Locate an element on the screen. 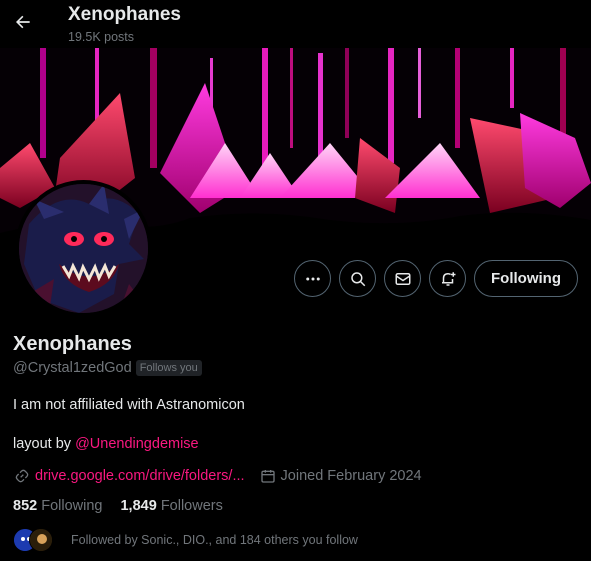  link-icon is located at coordinates (22, 476).